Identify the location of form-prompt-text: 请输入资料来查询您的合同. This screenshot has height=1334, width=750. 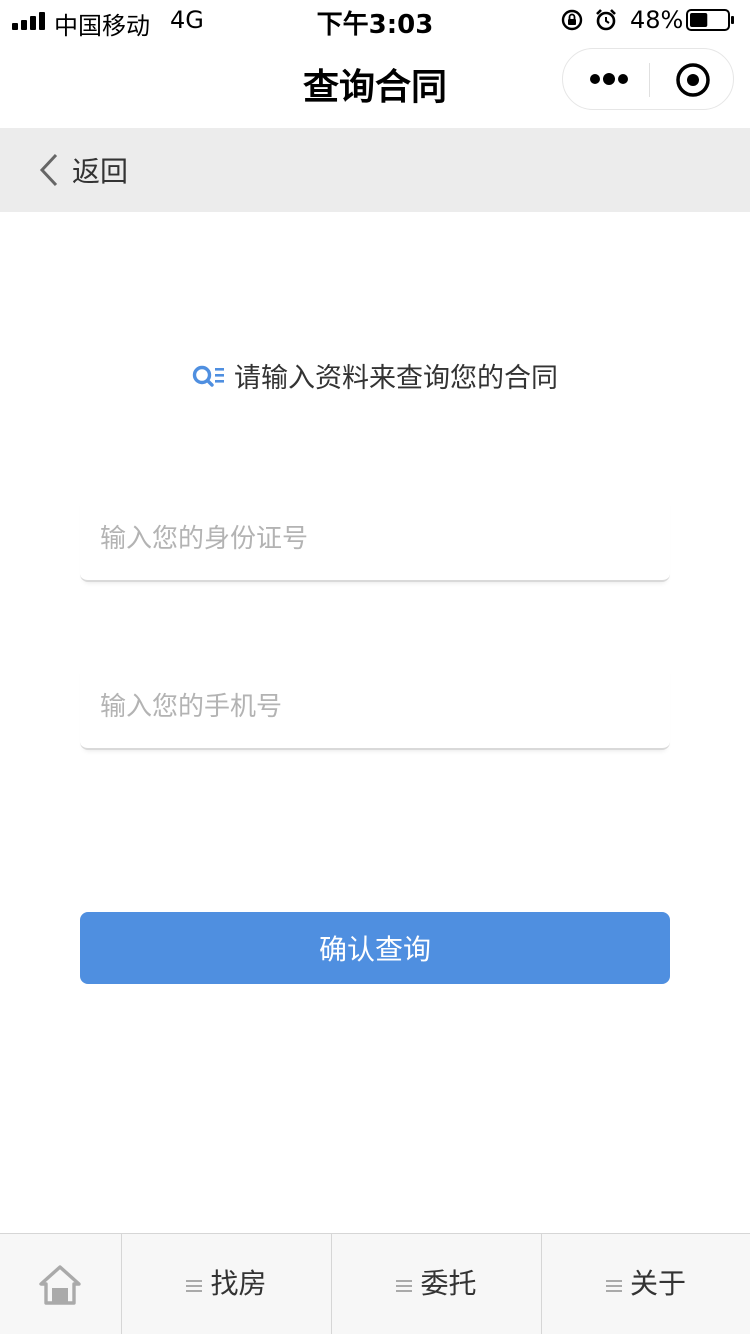
(396, 378).